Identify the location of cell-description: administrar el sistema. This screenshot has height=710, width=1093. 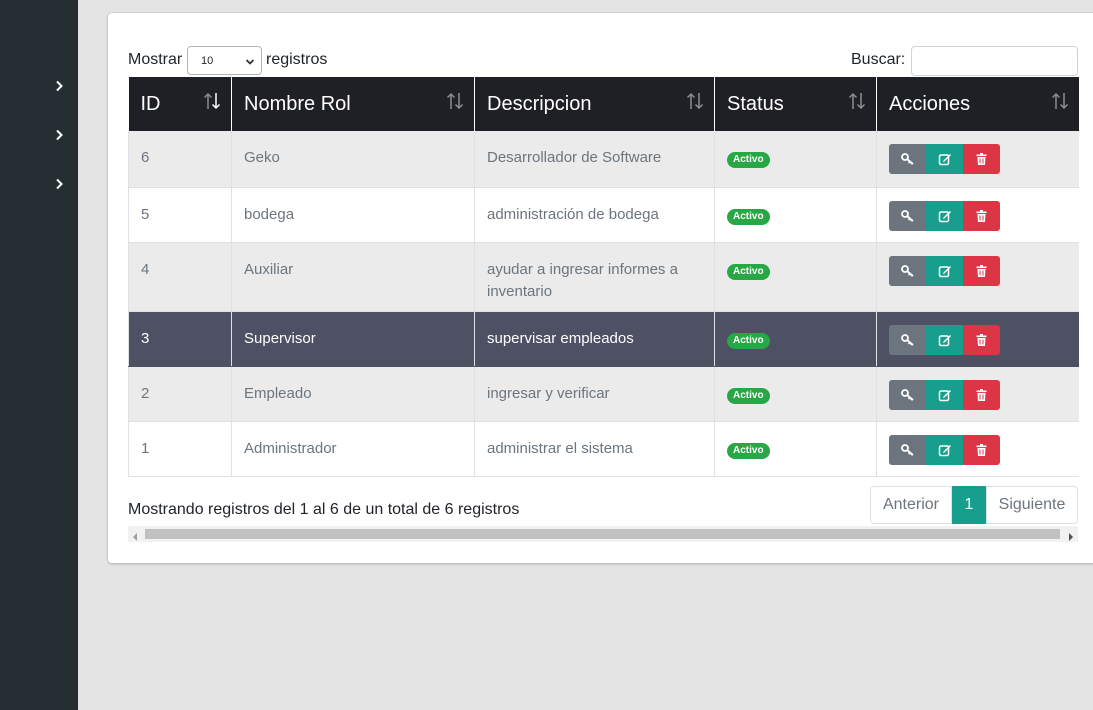
(594, 449).